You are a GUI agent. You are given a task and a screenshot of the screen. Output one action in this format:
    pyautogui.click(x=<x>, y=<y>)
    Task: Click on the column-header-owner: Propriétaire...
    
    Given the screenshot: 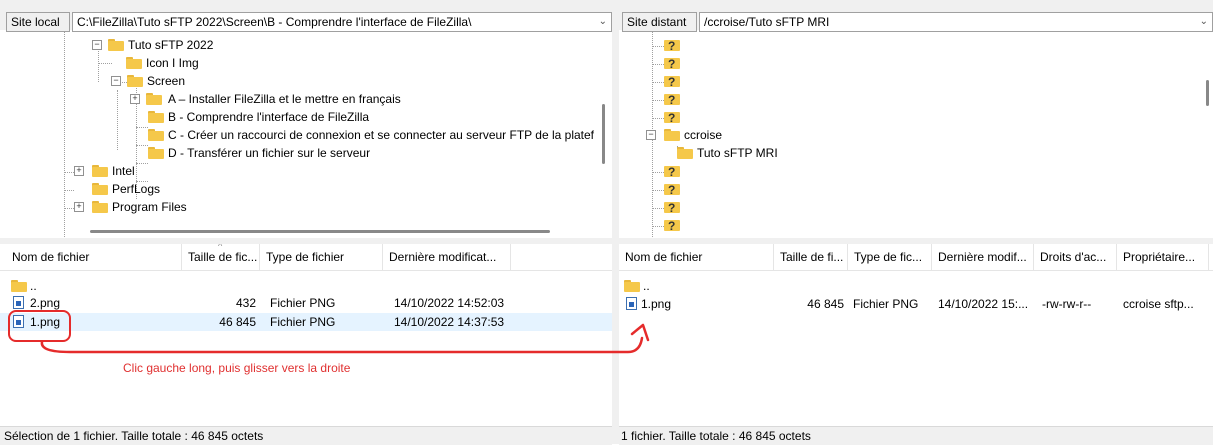 What is the action you would take?
    pyautogui.click(x=1163, y=257)
    